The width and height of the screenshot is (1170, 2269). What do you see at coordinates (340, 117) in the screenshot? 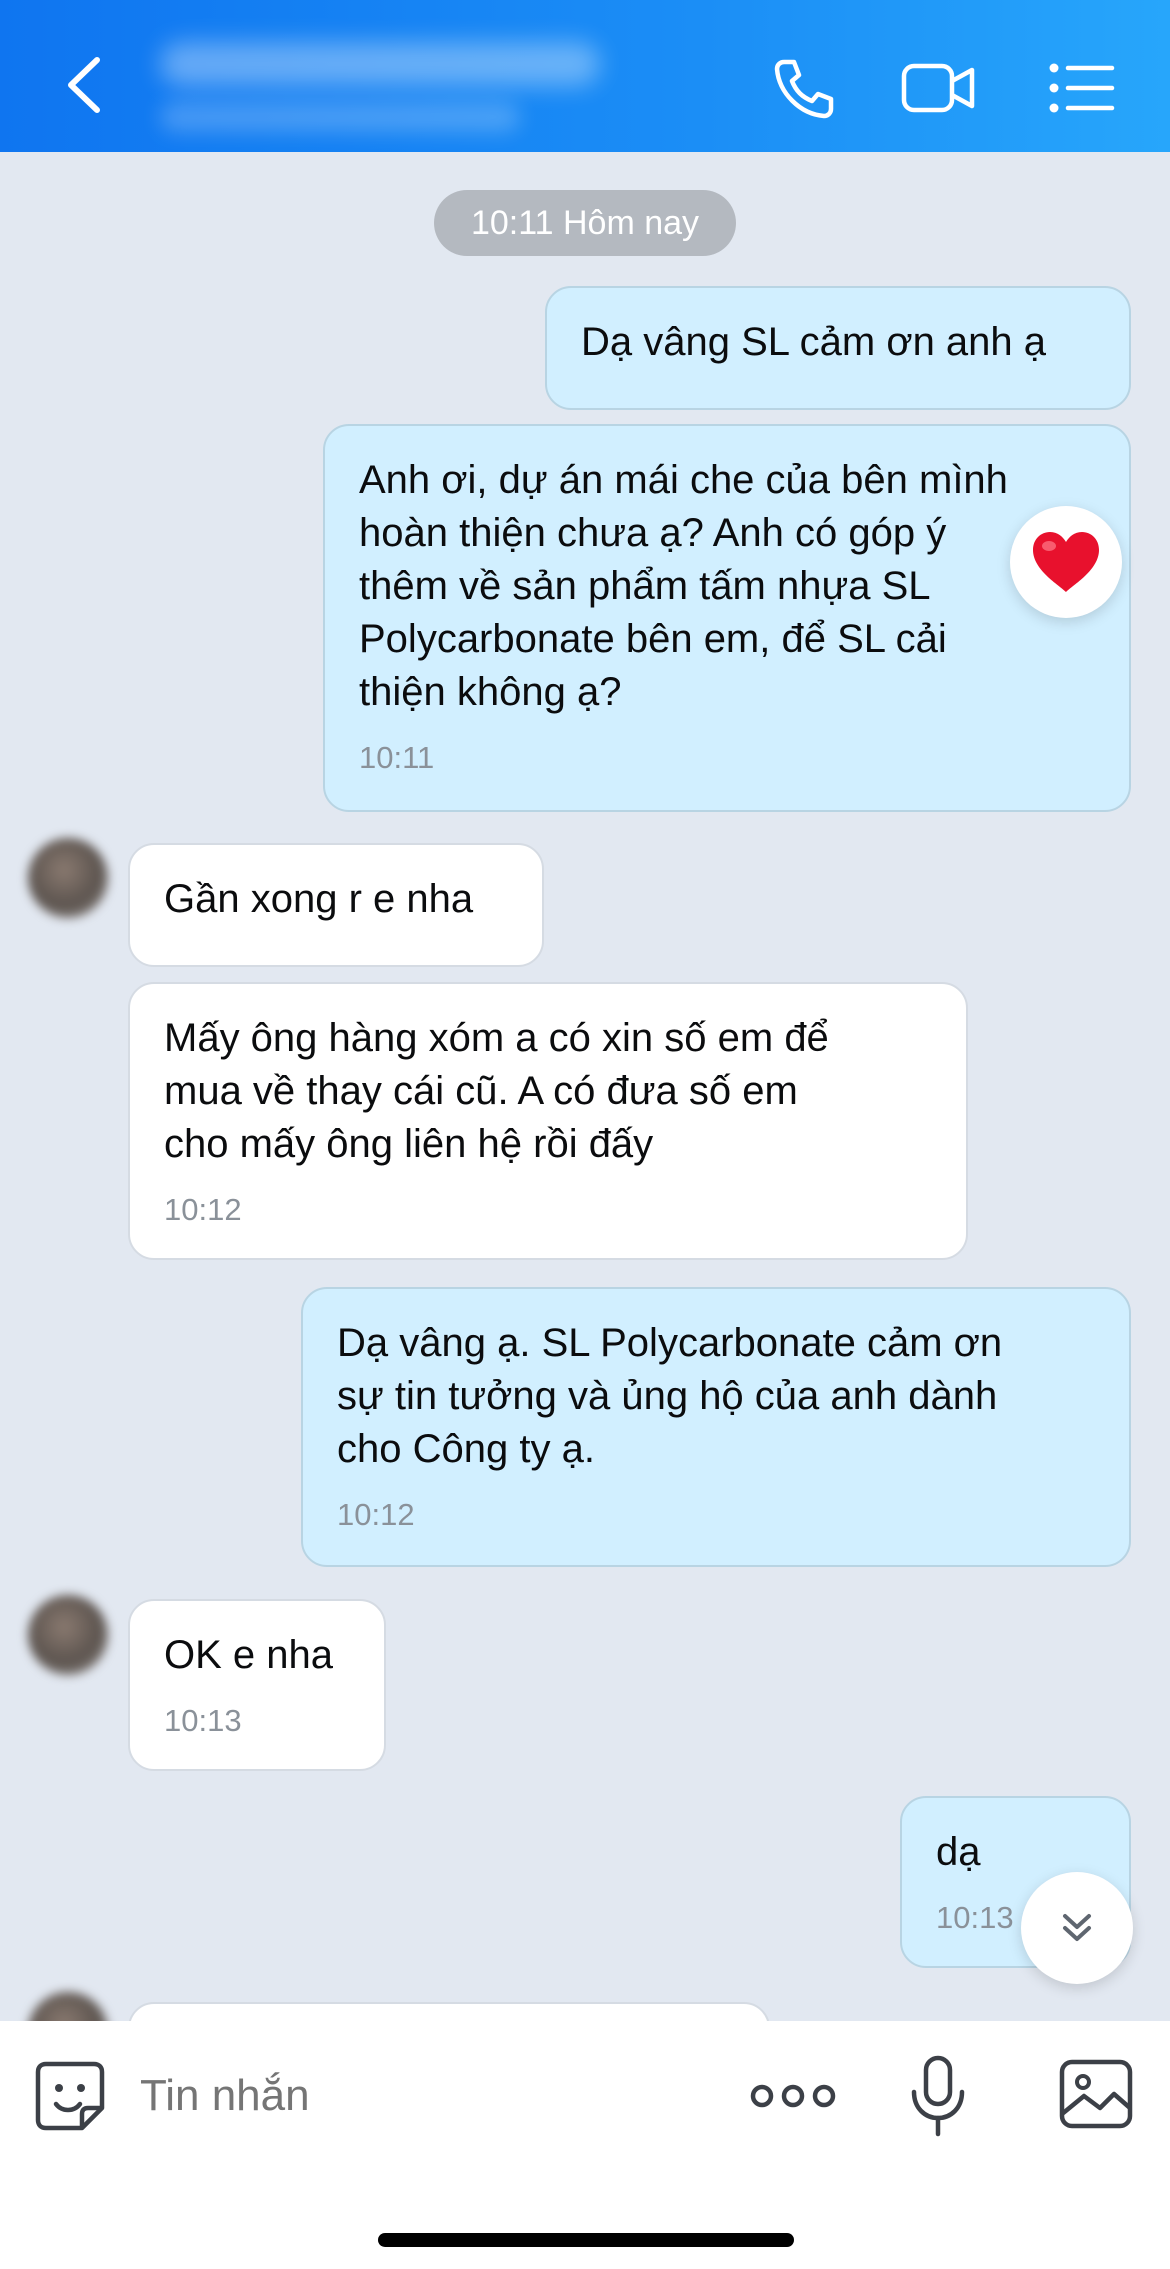
I see `contact-status-blurred` at bounding box center [340, 117].